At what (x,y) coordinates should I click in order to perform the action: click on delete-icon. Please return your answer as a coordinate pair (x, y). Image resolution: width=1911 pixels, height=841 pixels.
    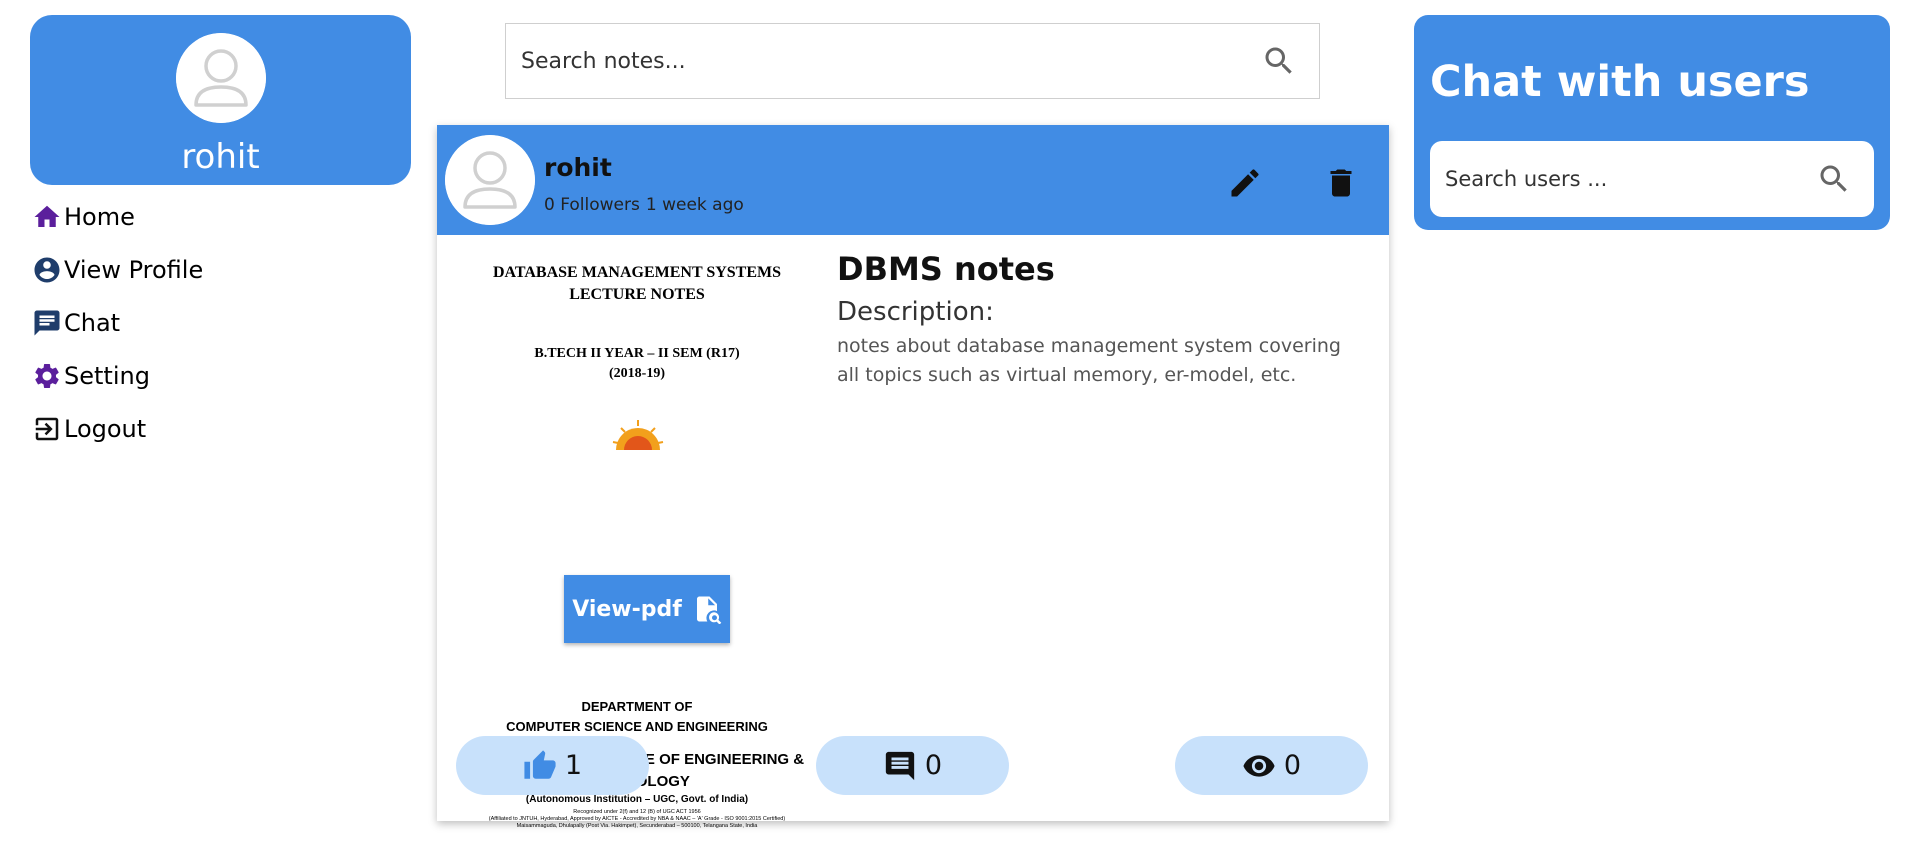
    Looking at the image, I should click on (1341, 183).